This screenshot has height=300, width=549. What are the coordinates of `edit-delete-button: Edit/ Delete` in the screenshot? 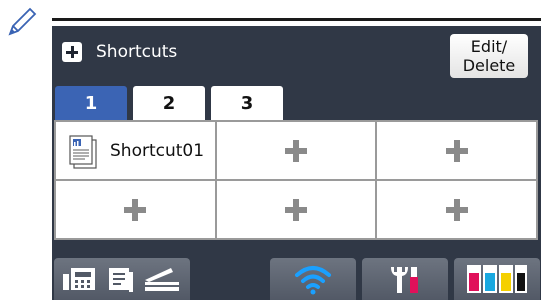 It's located at (489, 56).